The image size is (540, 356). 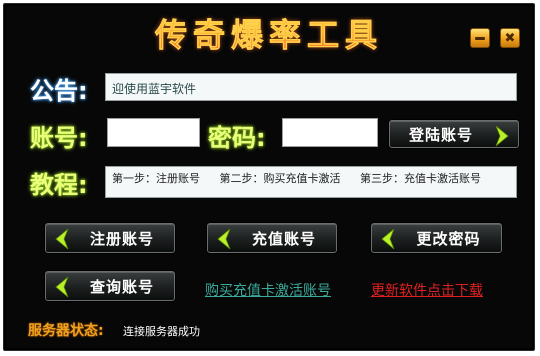 I want to click on tutorial-step: 第三步：充值卡激活账号, so click(x=420, y=178).